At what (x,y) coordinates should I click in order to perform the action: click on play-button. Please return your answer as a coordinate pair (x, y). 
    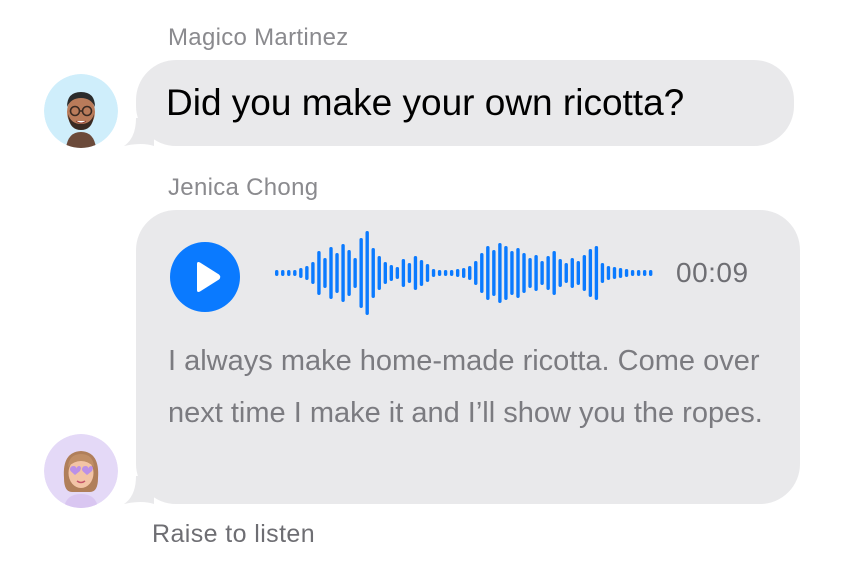
    Looking at the image, I should click on (205, 277).